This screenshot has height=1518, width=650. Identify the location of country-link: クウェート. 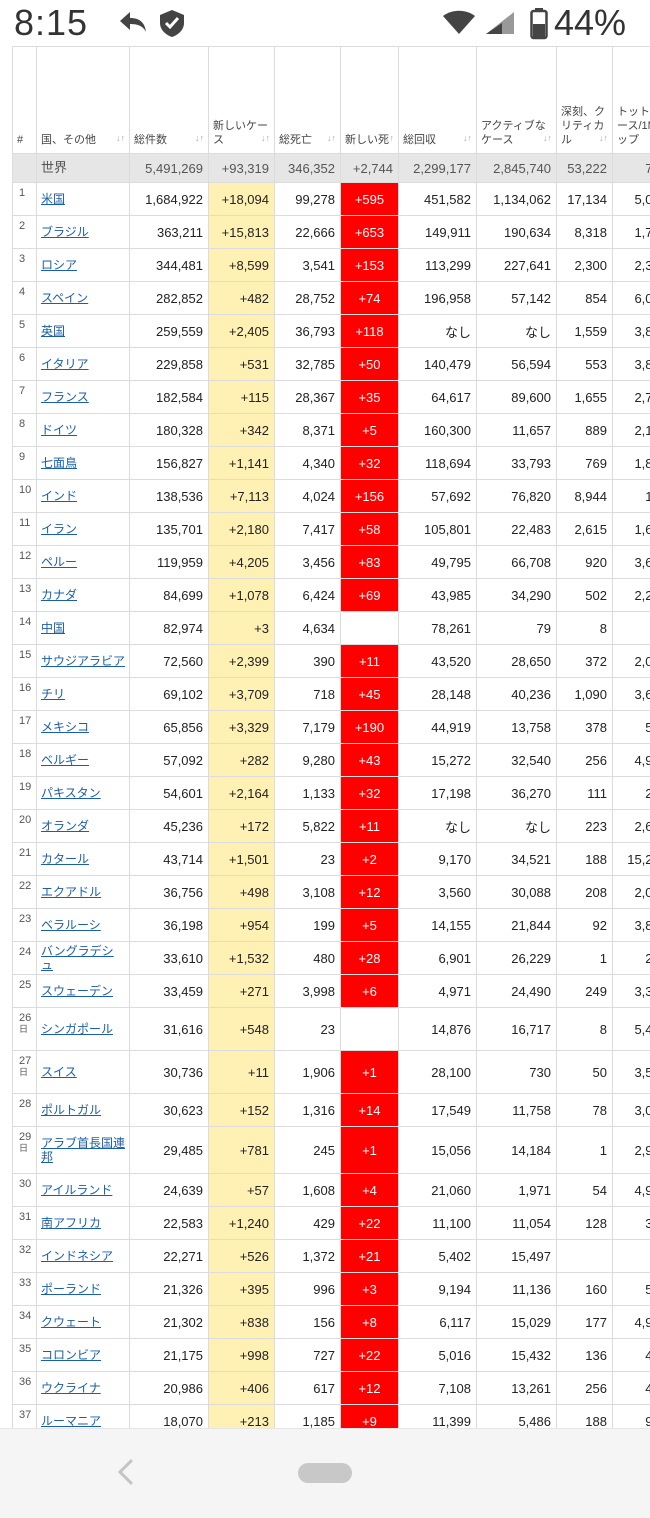
(71, 1322).